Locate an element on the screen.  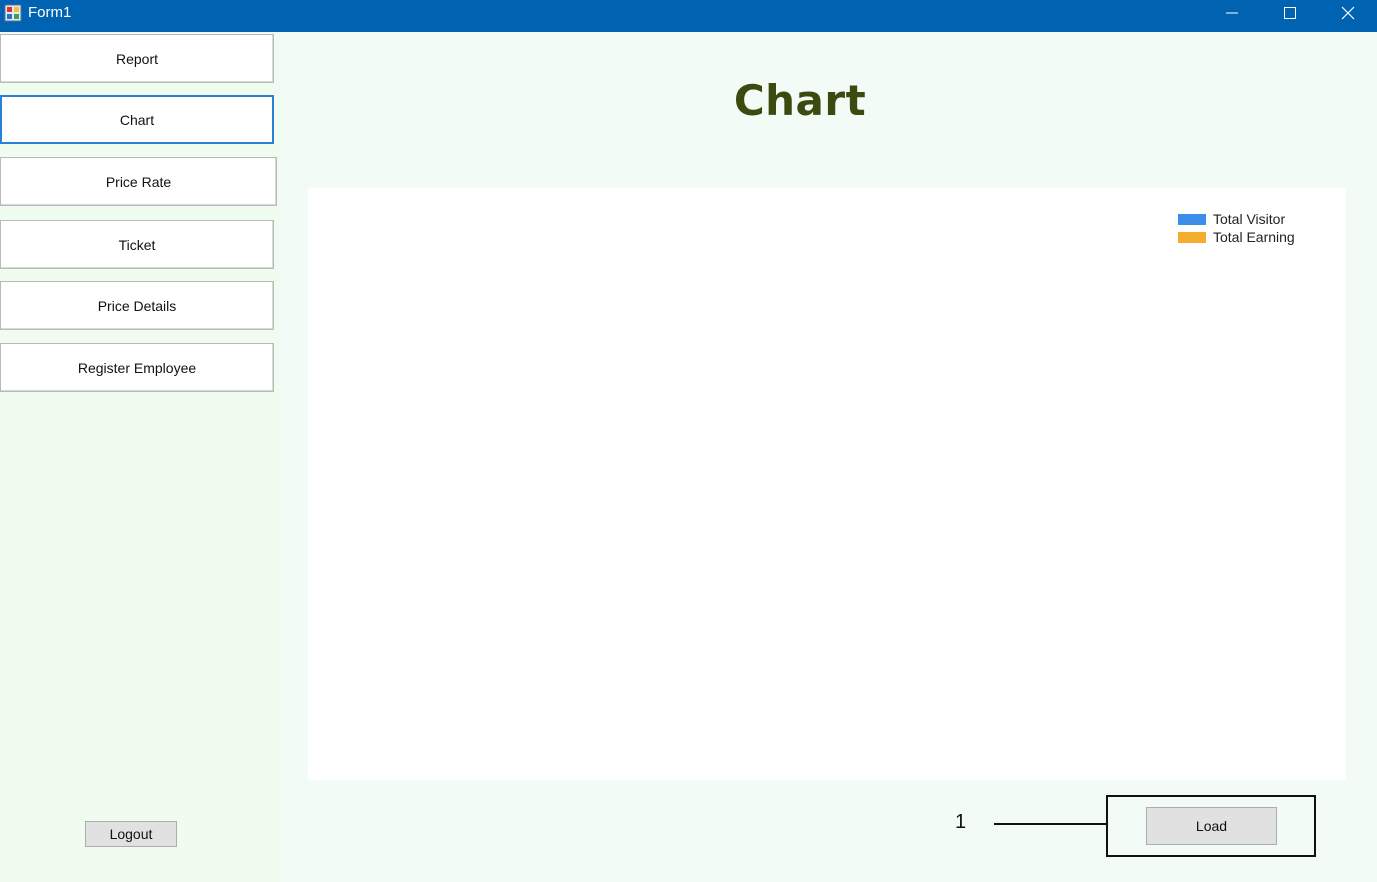
sidebar-item-chart: Chart is located at coordinates (137, 119).